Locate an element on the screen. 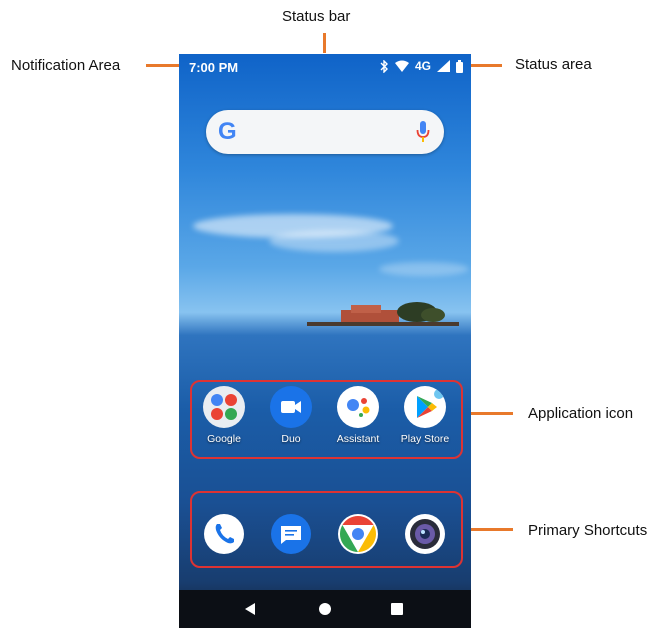 The image size is (662, 628). application-icon-callout: Application icon is located at coordinates (581, 413).